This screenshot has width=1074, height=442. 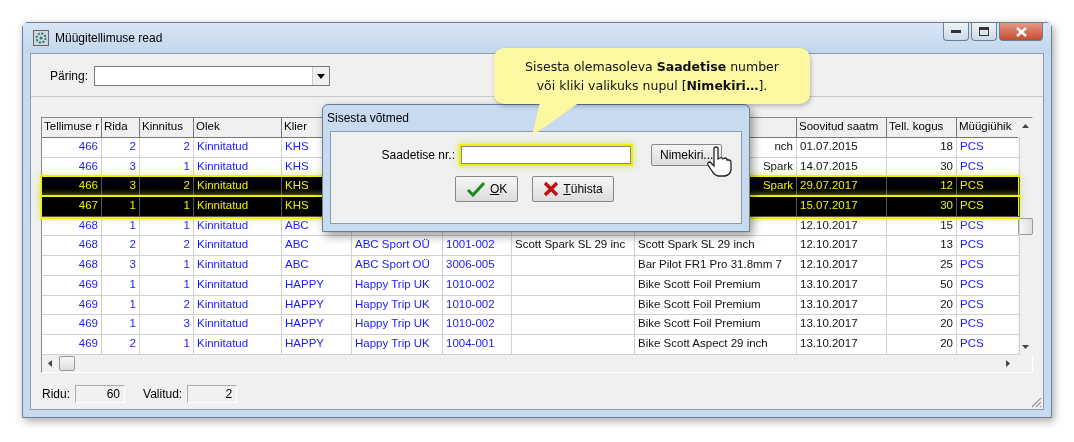 I want to click on order-number-cell: 468, so click(x=88, y=265).